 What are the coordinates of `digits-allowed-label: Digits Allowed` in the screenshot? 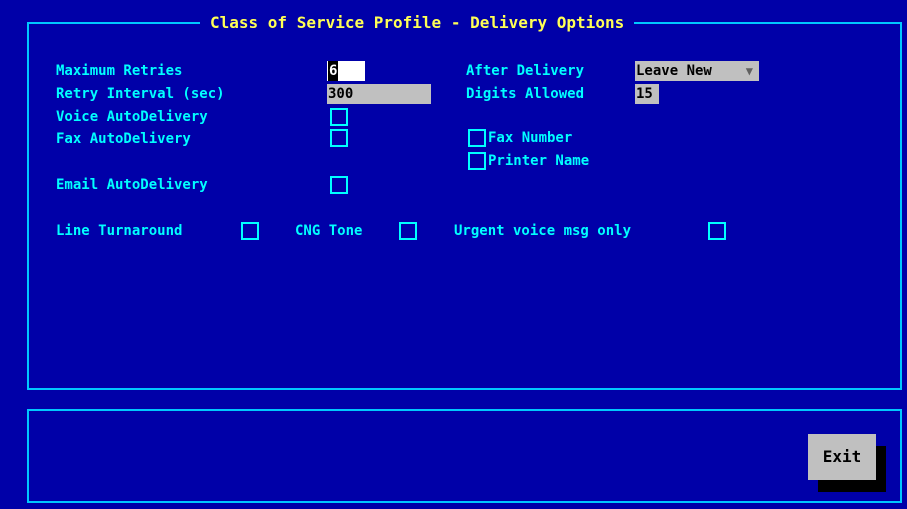 It's located at (525, 94).